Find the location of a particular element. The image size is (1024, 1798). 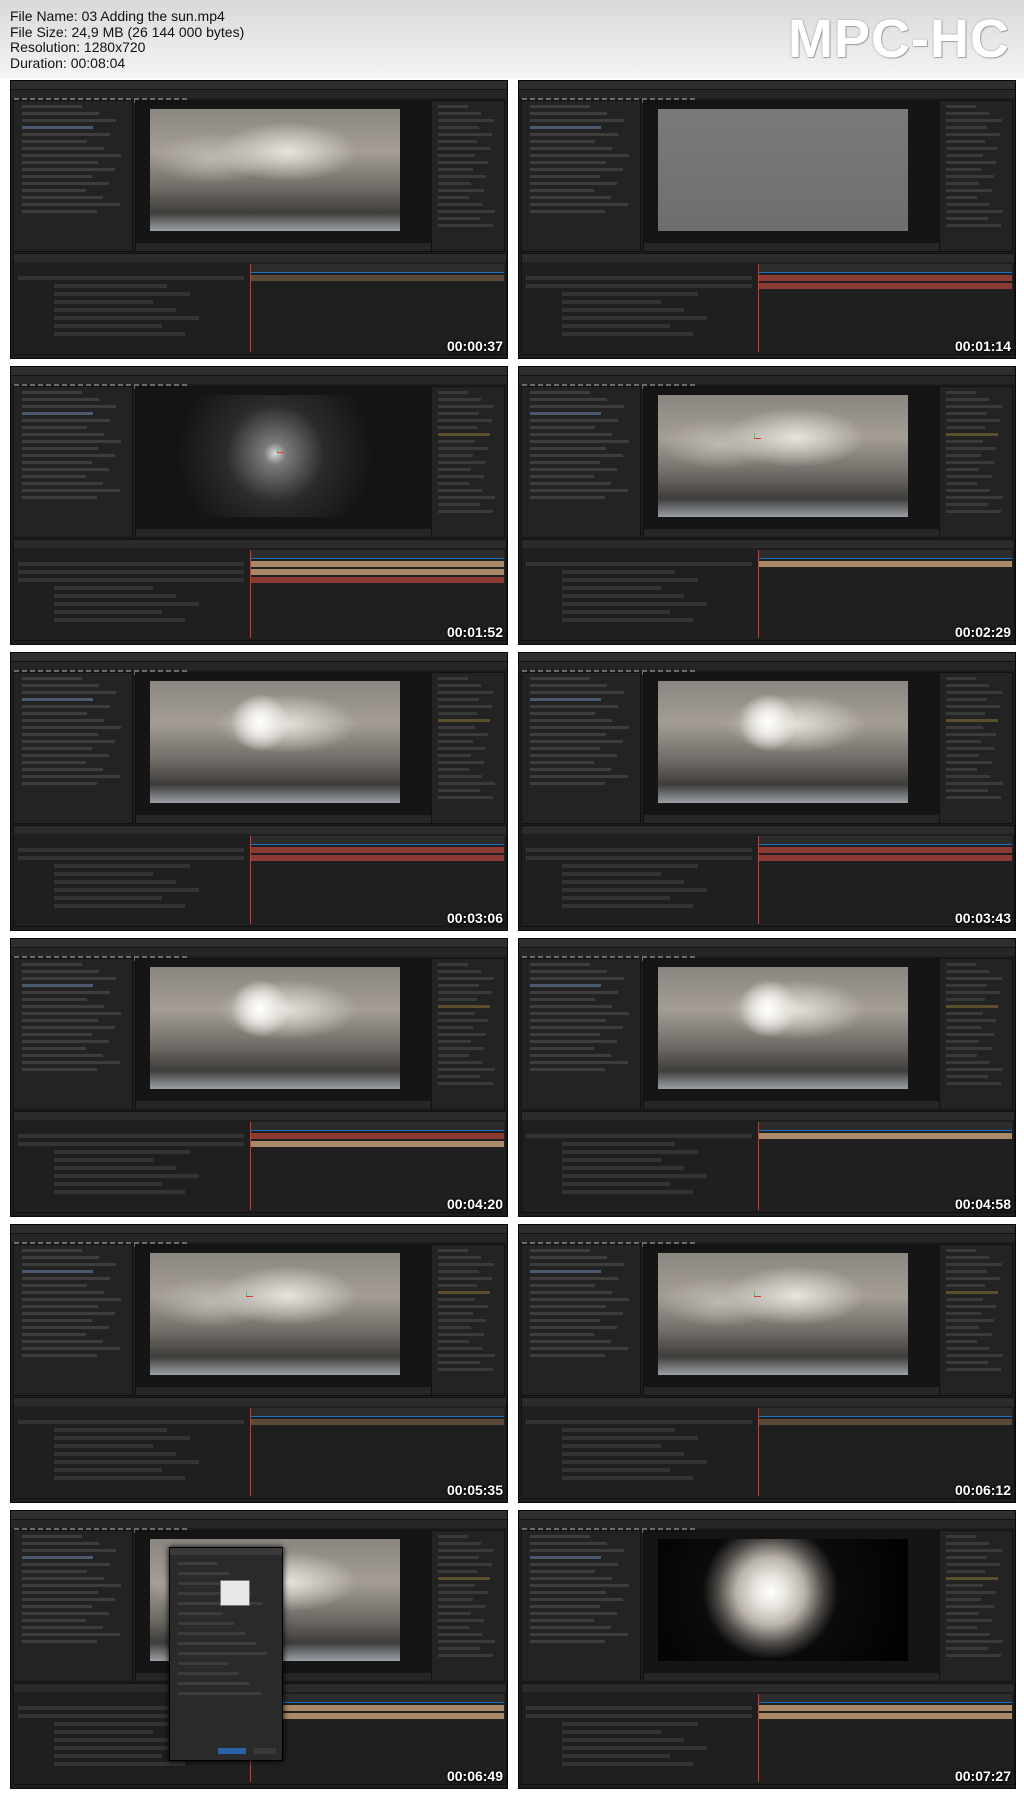

thumbnail: ■■■■■■■■■ 00:06:49 is located at coordinates (259, 1649).